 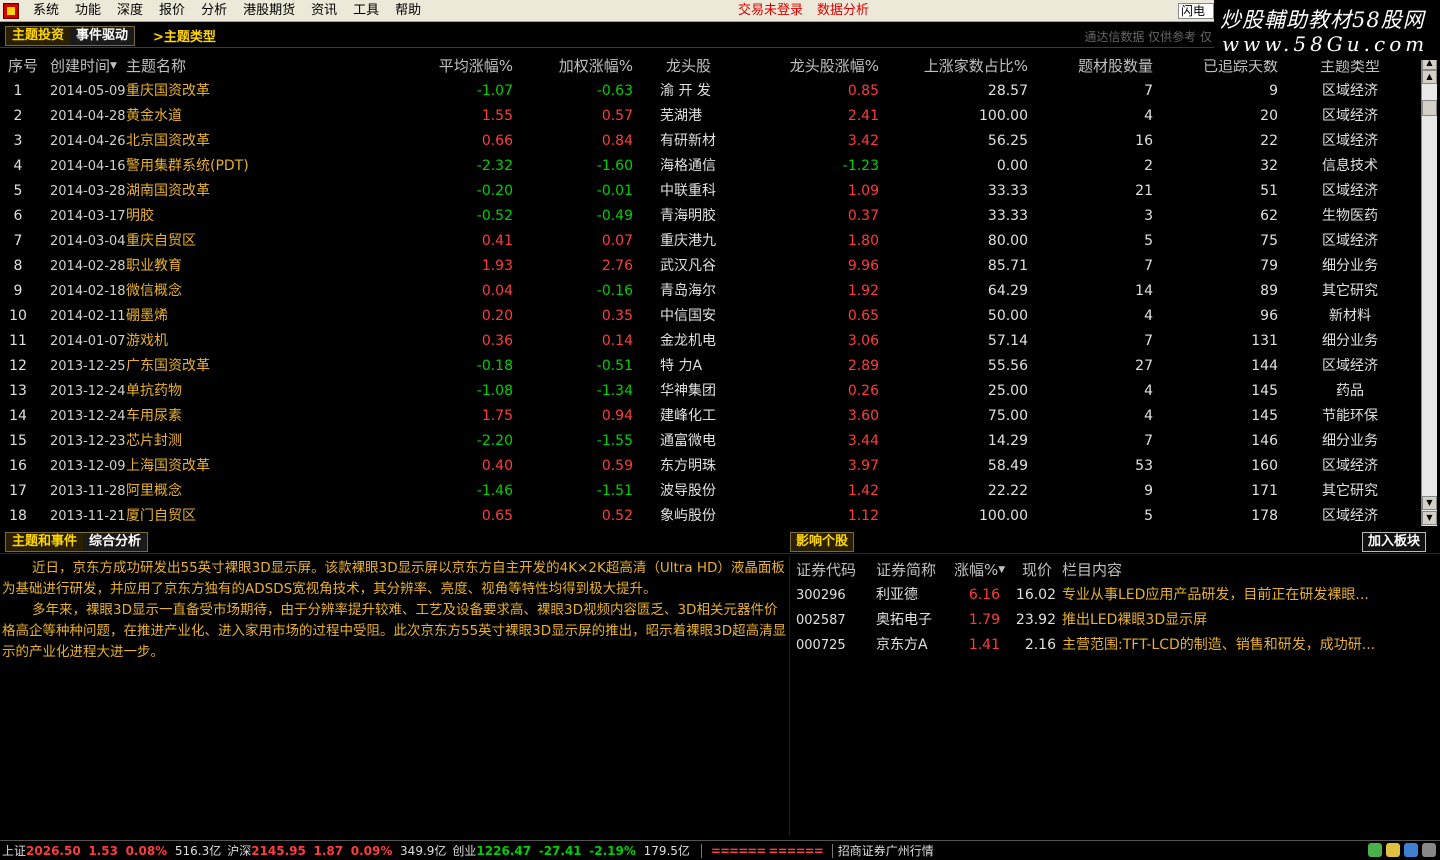 What do you see at coordinates (1350, 291) in the screenshot?
I see `table-cell-type: 其它研究` at bounding box center [1350, 291].